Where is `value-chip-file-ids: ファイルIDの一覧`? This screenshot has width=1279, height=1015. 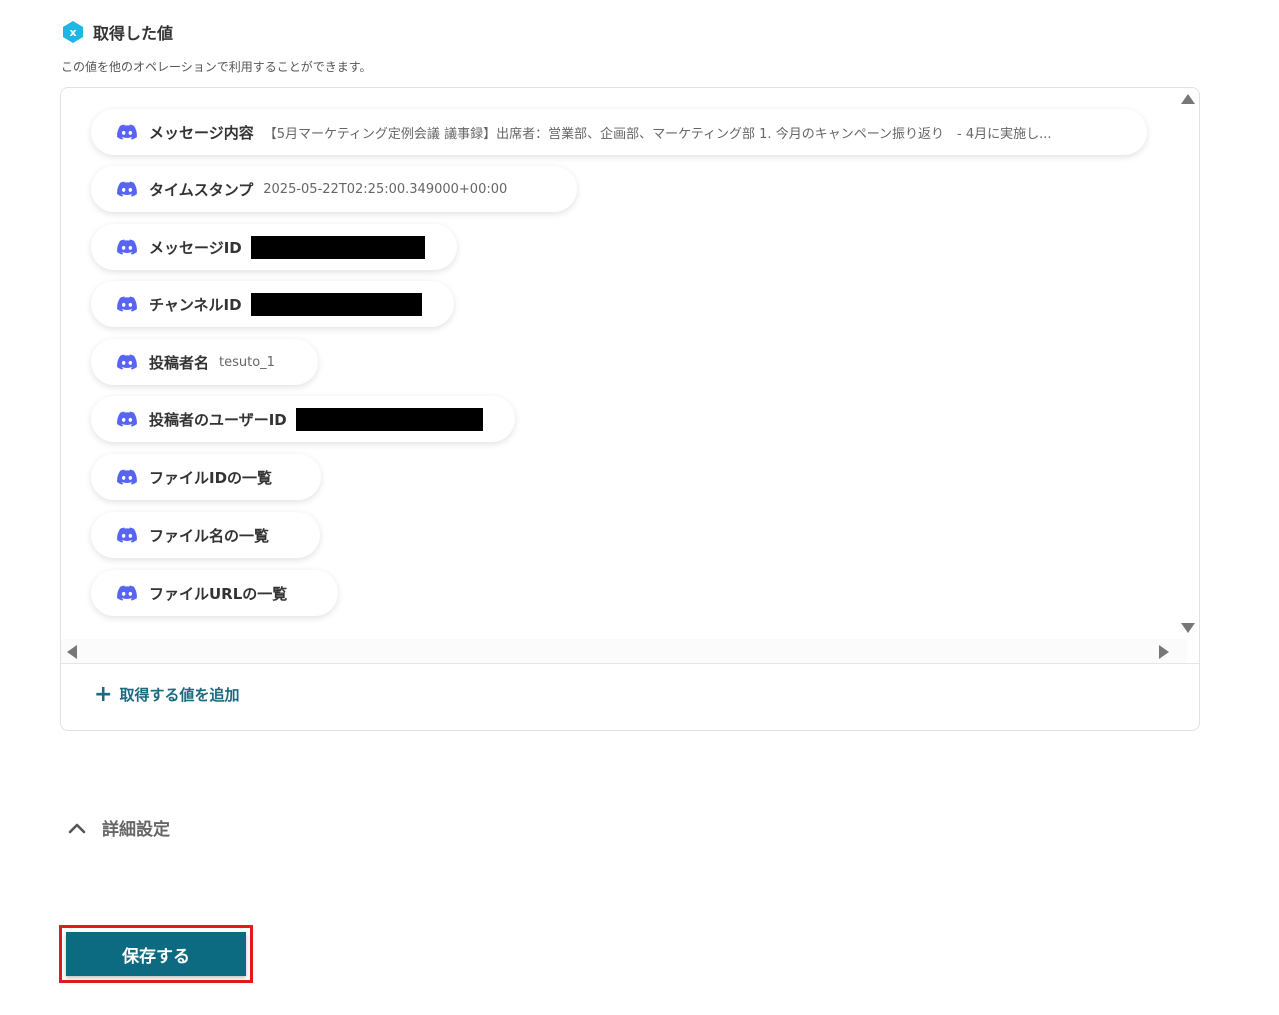
value-chip-file-ids: ファイルIDの一覧 is located at coordinates (206, 477).